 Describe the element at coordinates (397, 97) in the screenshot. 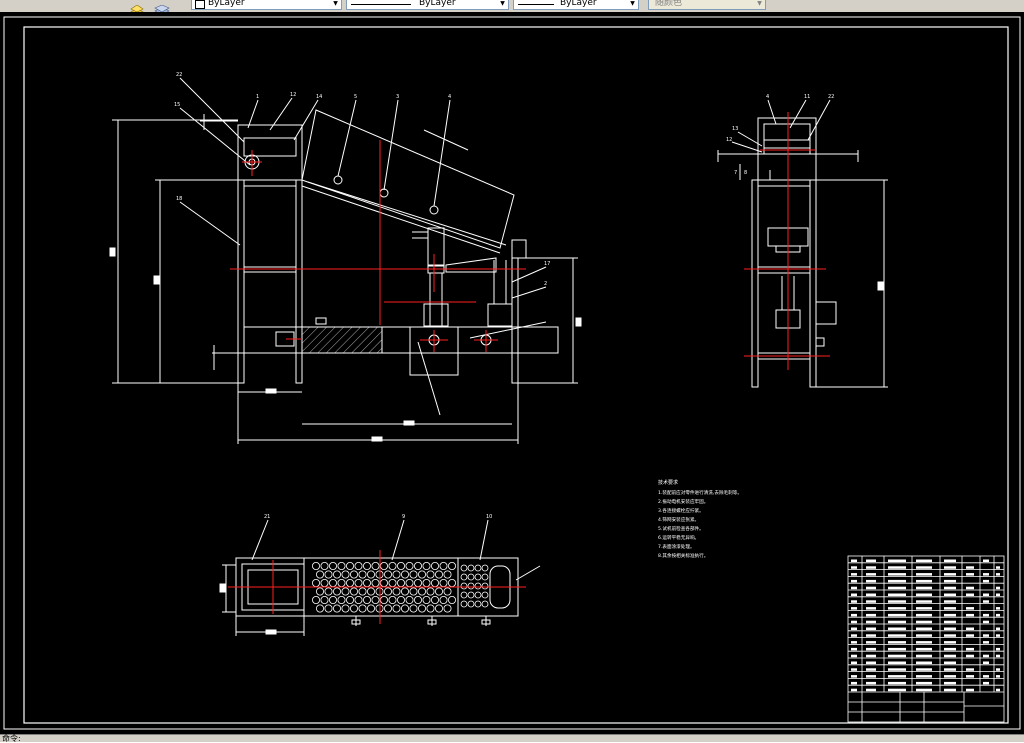

I see `part-callout: 3` at that location.